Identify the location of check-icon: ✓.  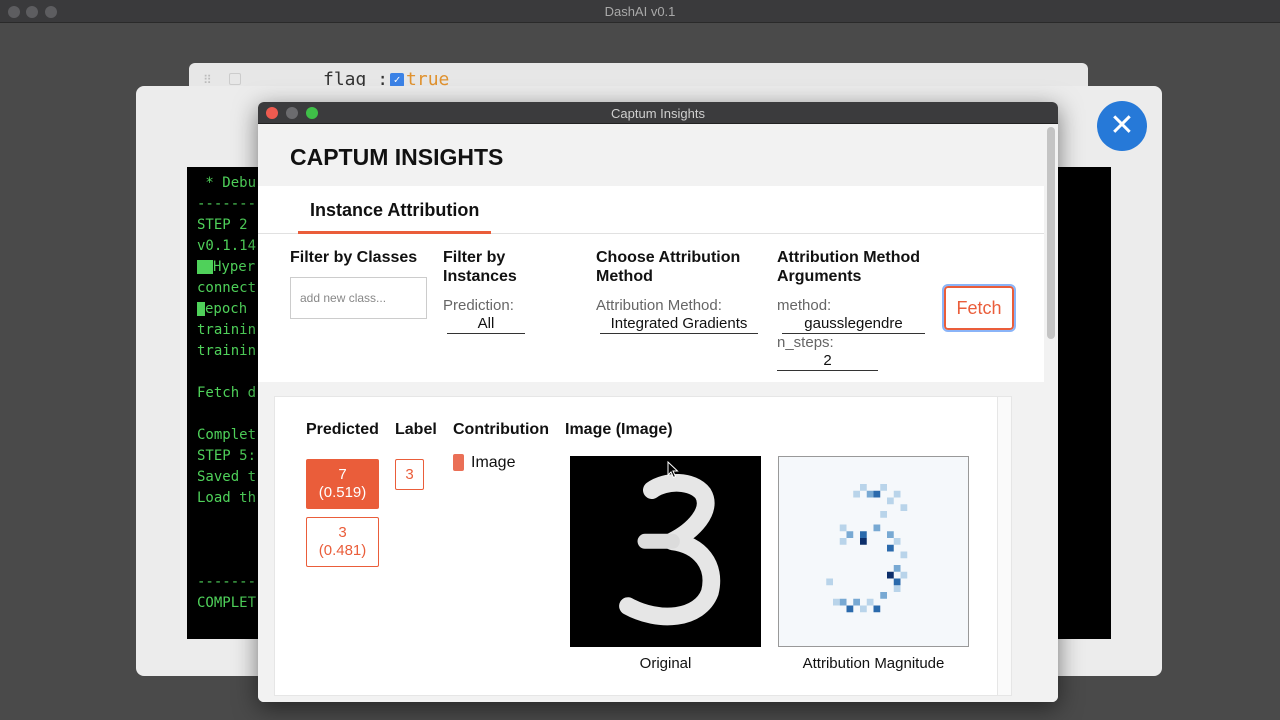
(397, 80).